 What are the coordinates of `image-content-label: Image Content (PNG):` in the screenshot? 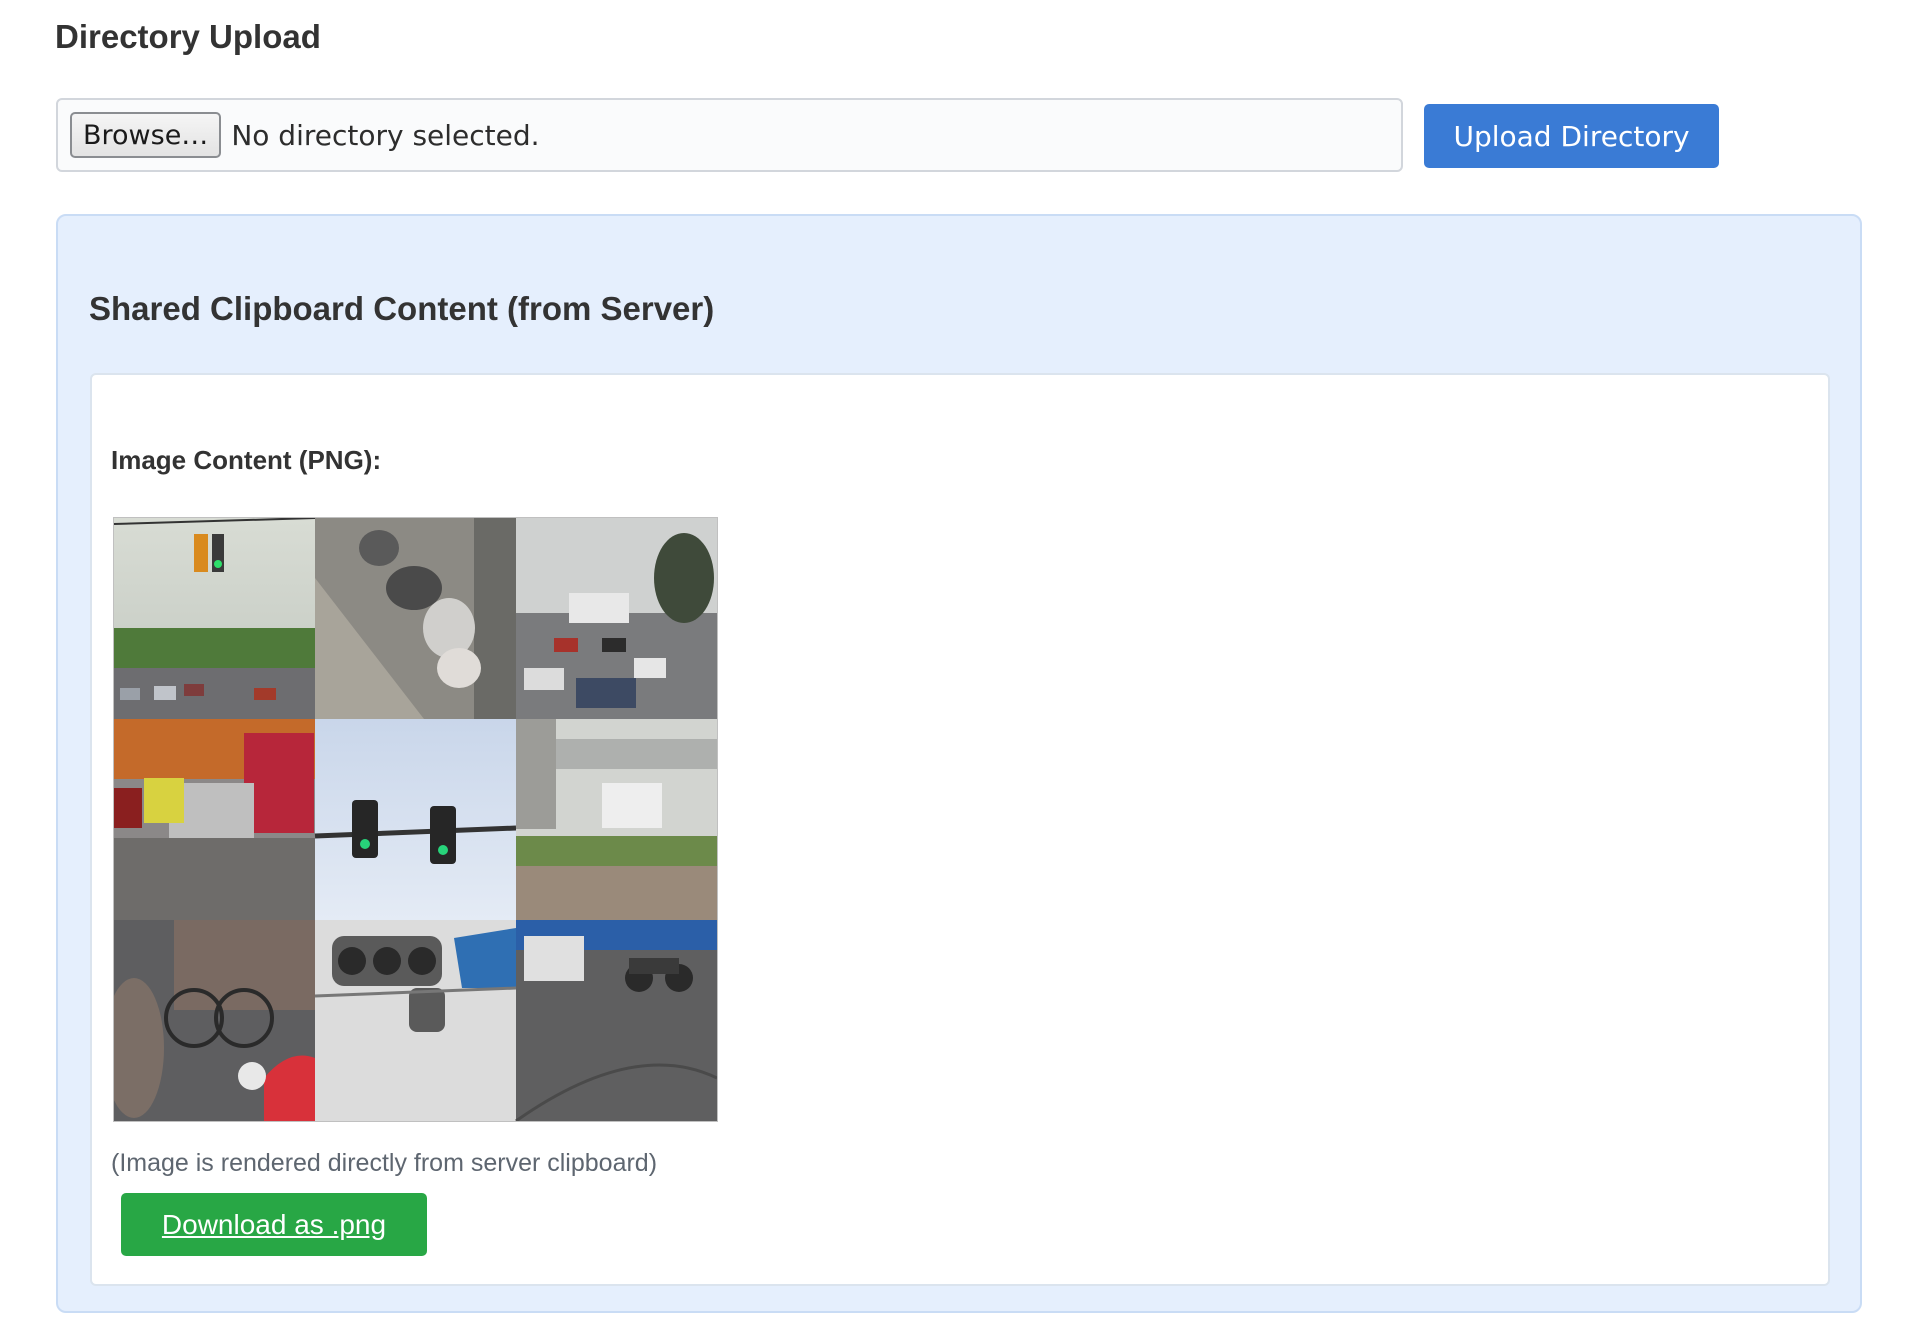 It's located at (246, 460).